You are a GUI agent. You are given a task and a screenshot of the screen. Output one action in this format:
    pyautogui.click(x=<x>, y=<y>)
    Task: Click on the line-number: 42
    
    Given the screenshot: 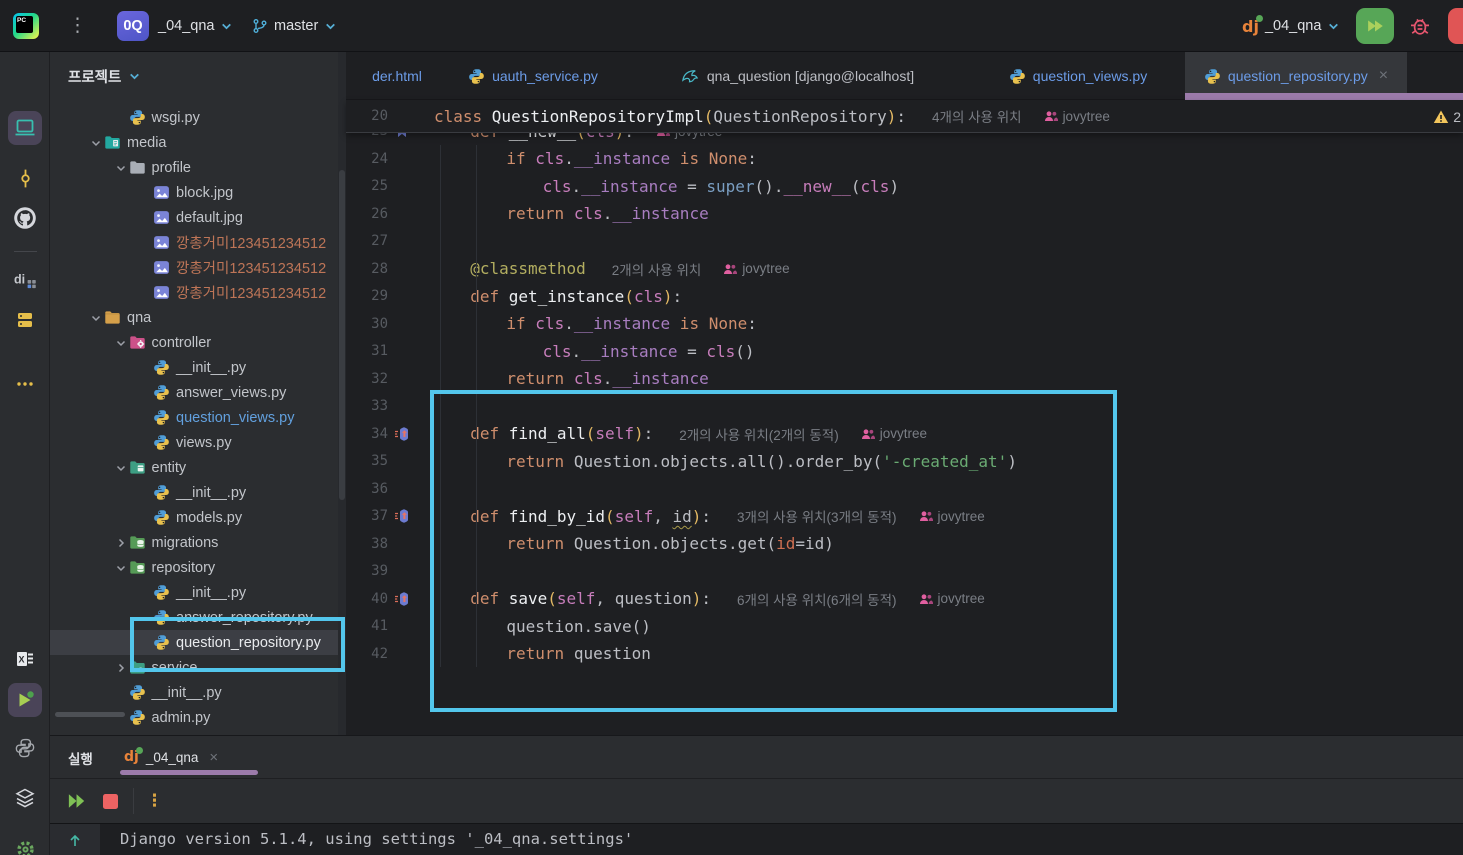 What is the action you would take?
    pyautogui.click(x=367, y=654)
    